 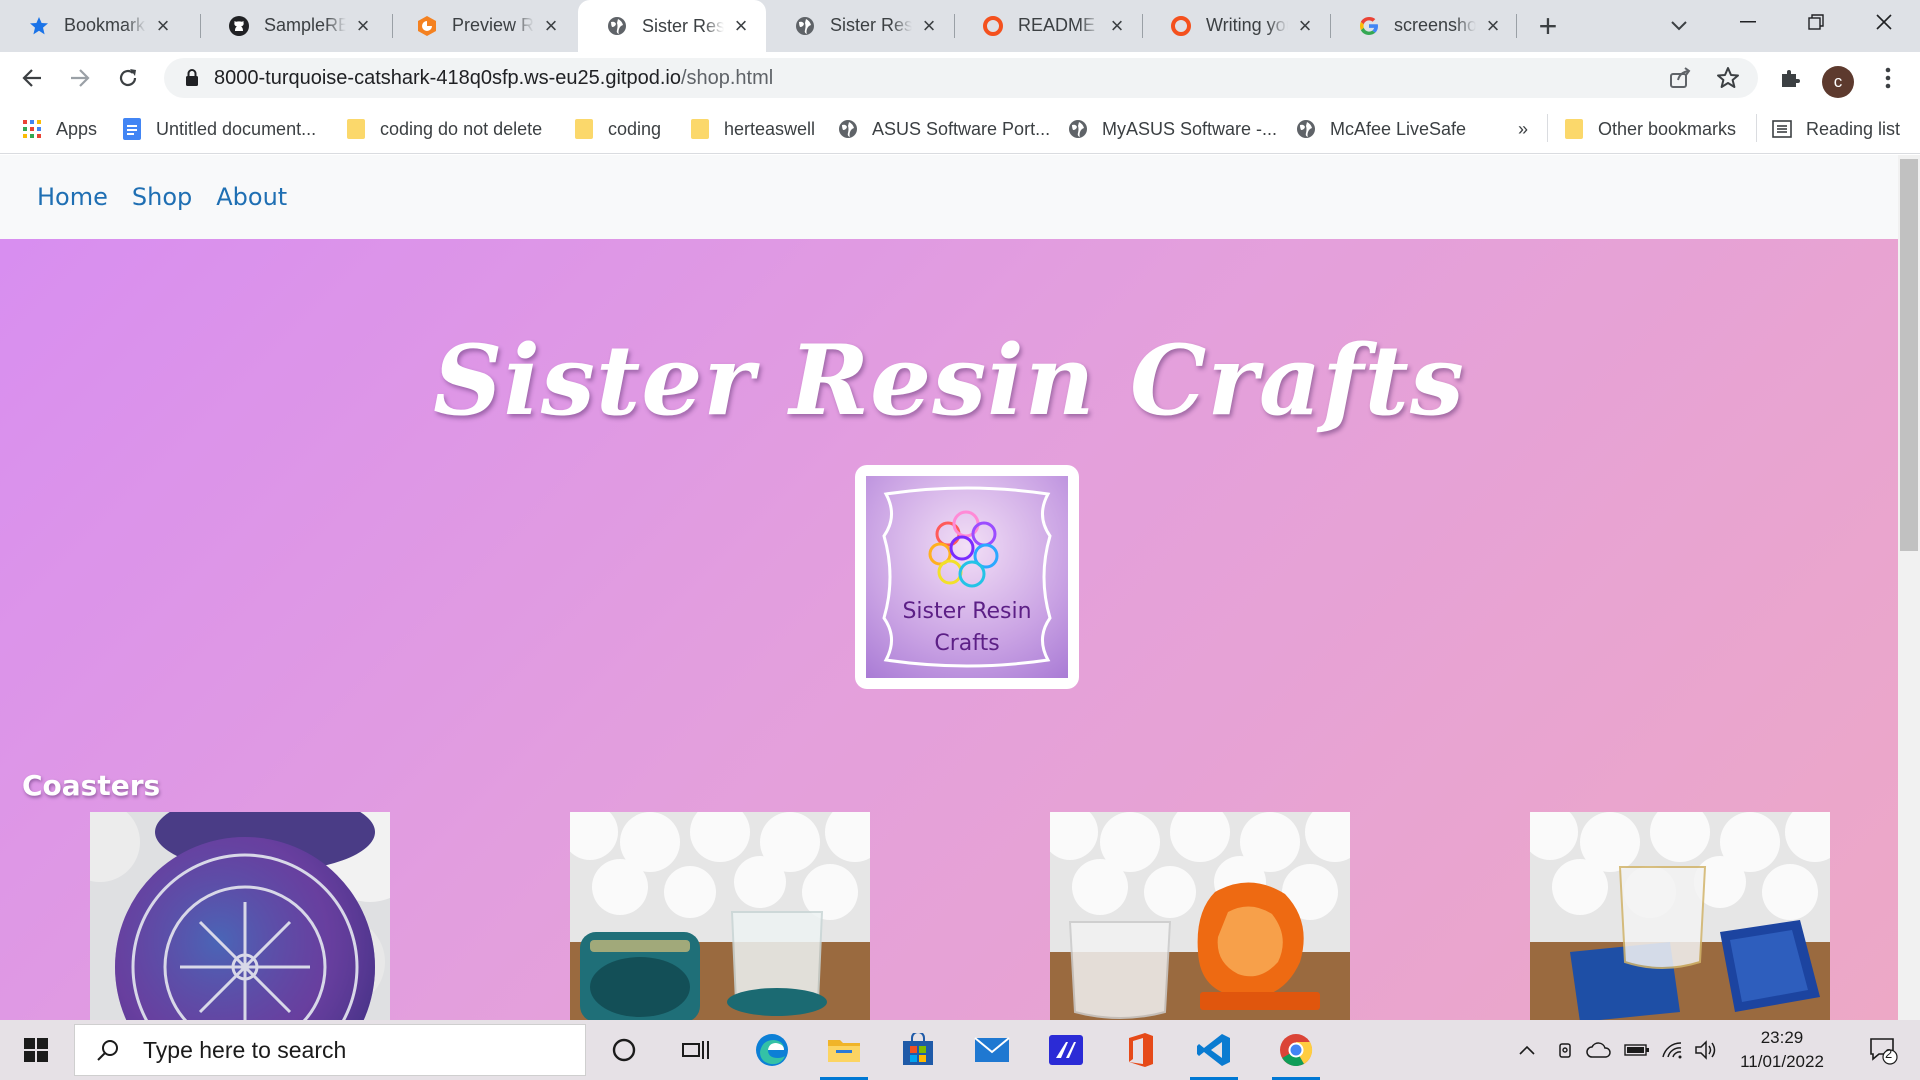 What do you see at coordinates (1680, 916) in the screenshot?
I see `product-image-blue-square-coaster-set` at bounding box center [1680, 916].